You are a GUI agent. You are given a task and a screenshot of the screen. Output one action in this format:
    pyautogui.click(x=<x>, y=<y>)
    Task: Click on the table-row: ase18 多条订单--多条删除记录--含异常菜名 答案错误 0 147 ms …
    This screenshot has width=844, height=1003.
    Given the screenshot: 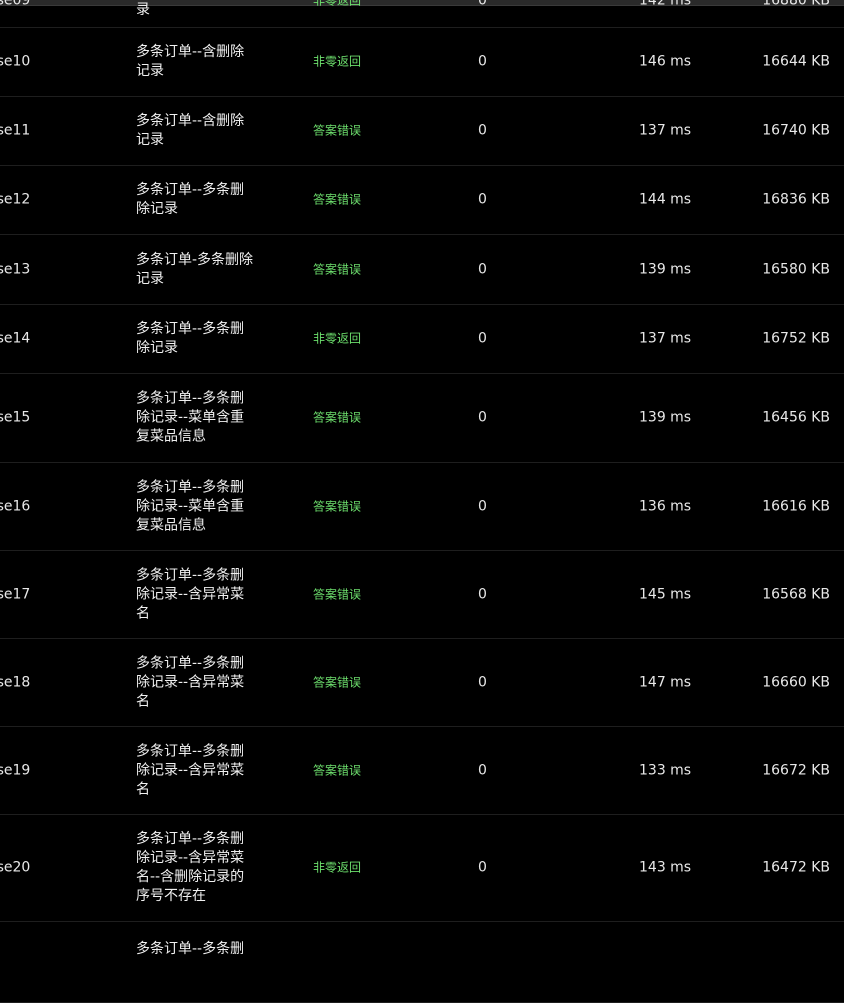 What is the action you would take?
    pyautogui.click(x=422, y=683)
    